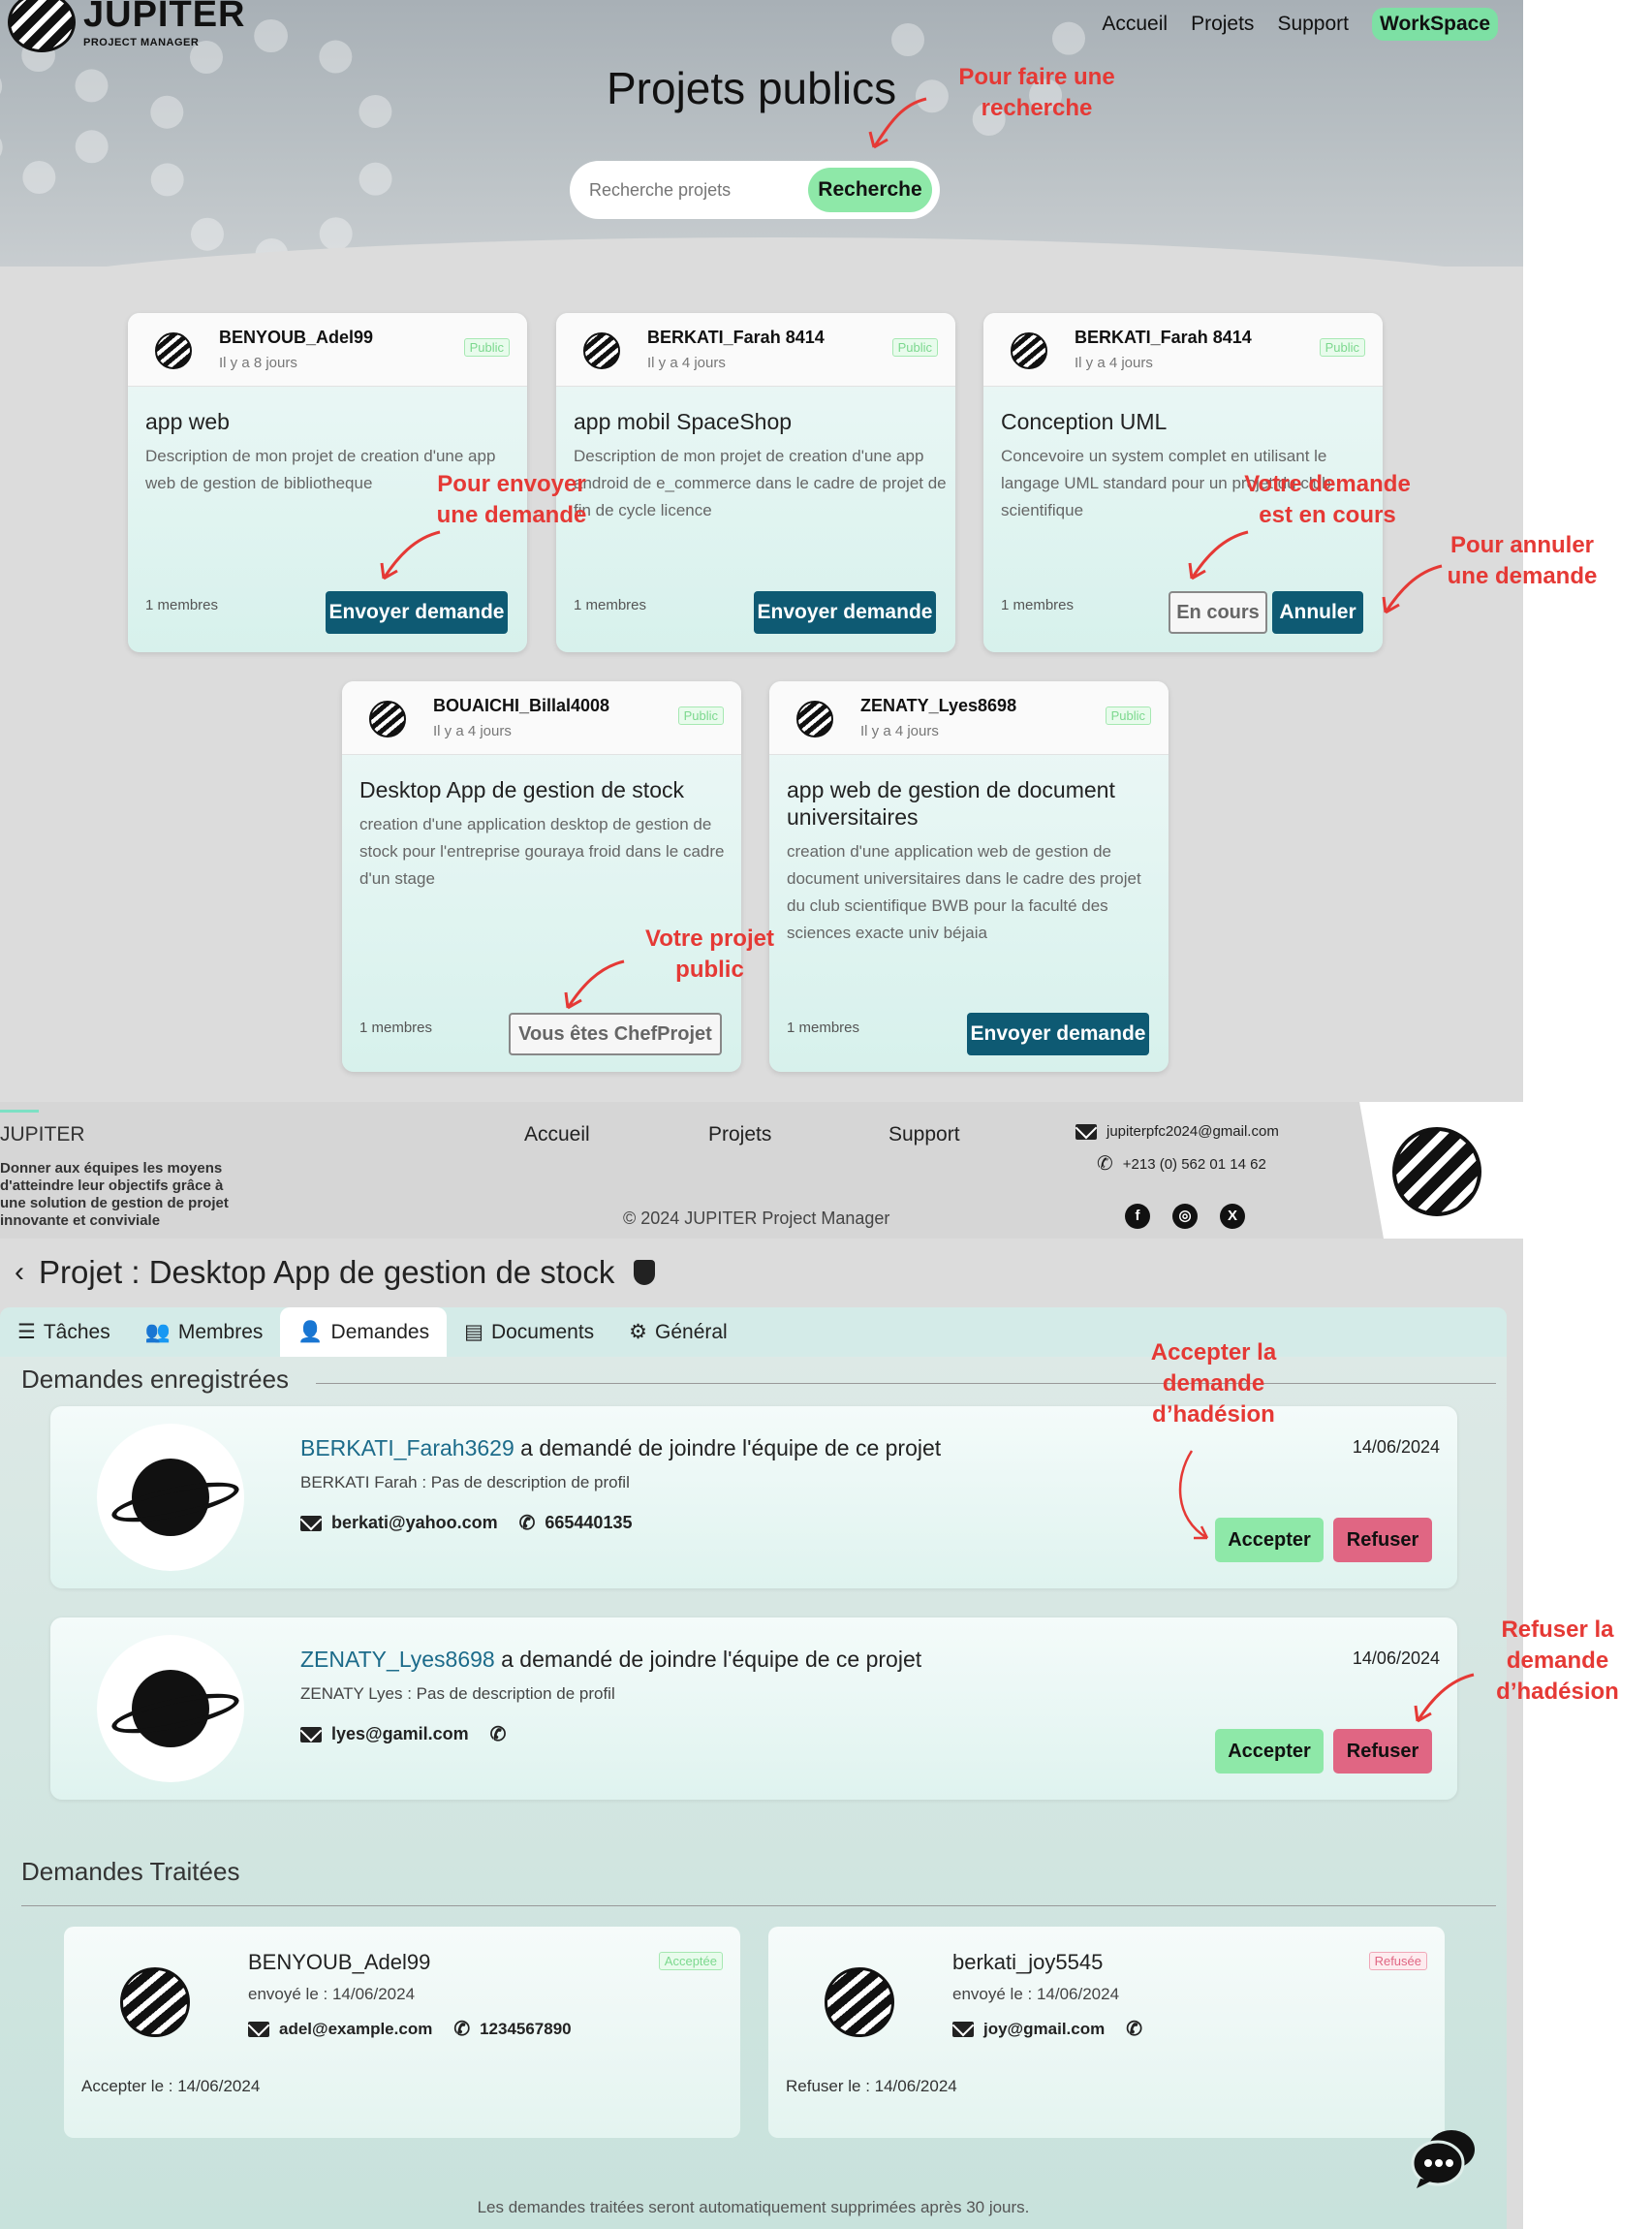  What do you see at coordinates (1222, 24) in the screenshot?
I see `nav-projets: Projets` at bounding box center [1222, 24].